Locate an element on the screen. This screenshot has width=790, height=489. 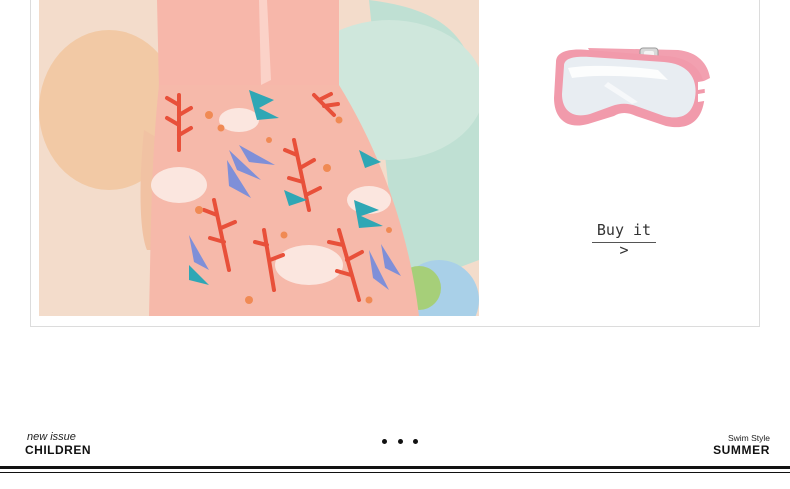
new-issue-text: new issue is located at coordinates (51, 437).